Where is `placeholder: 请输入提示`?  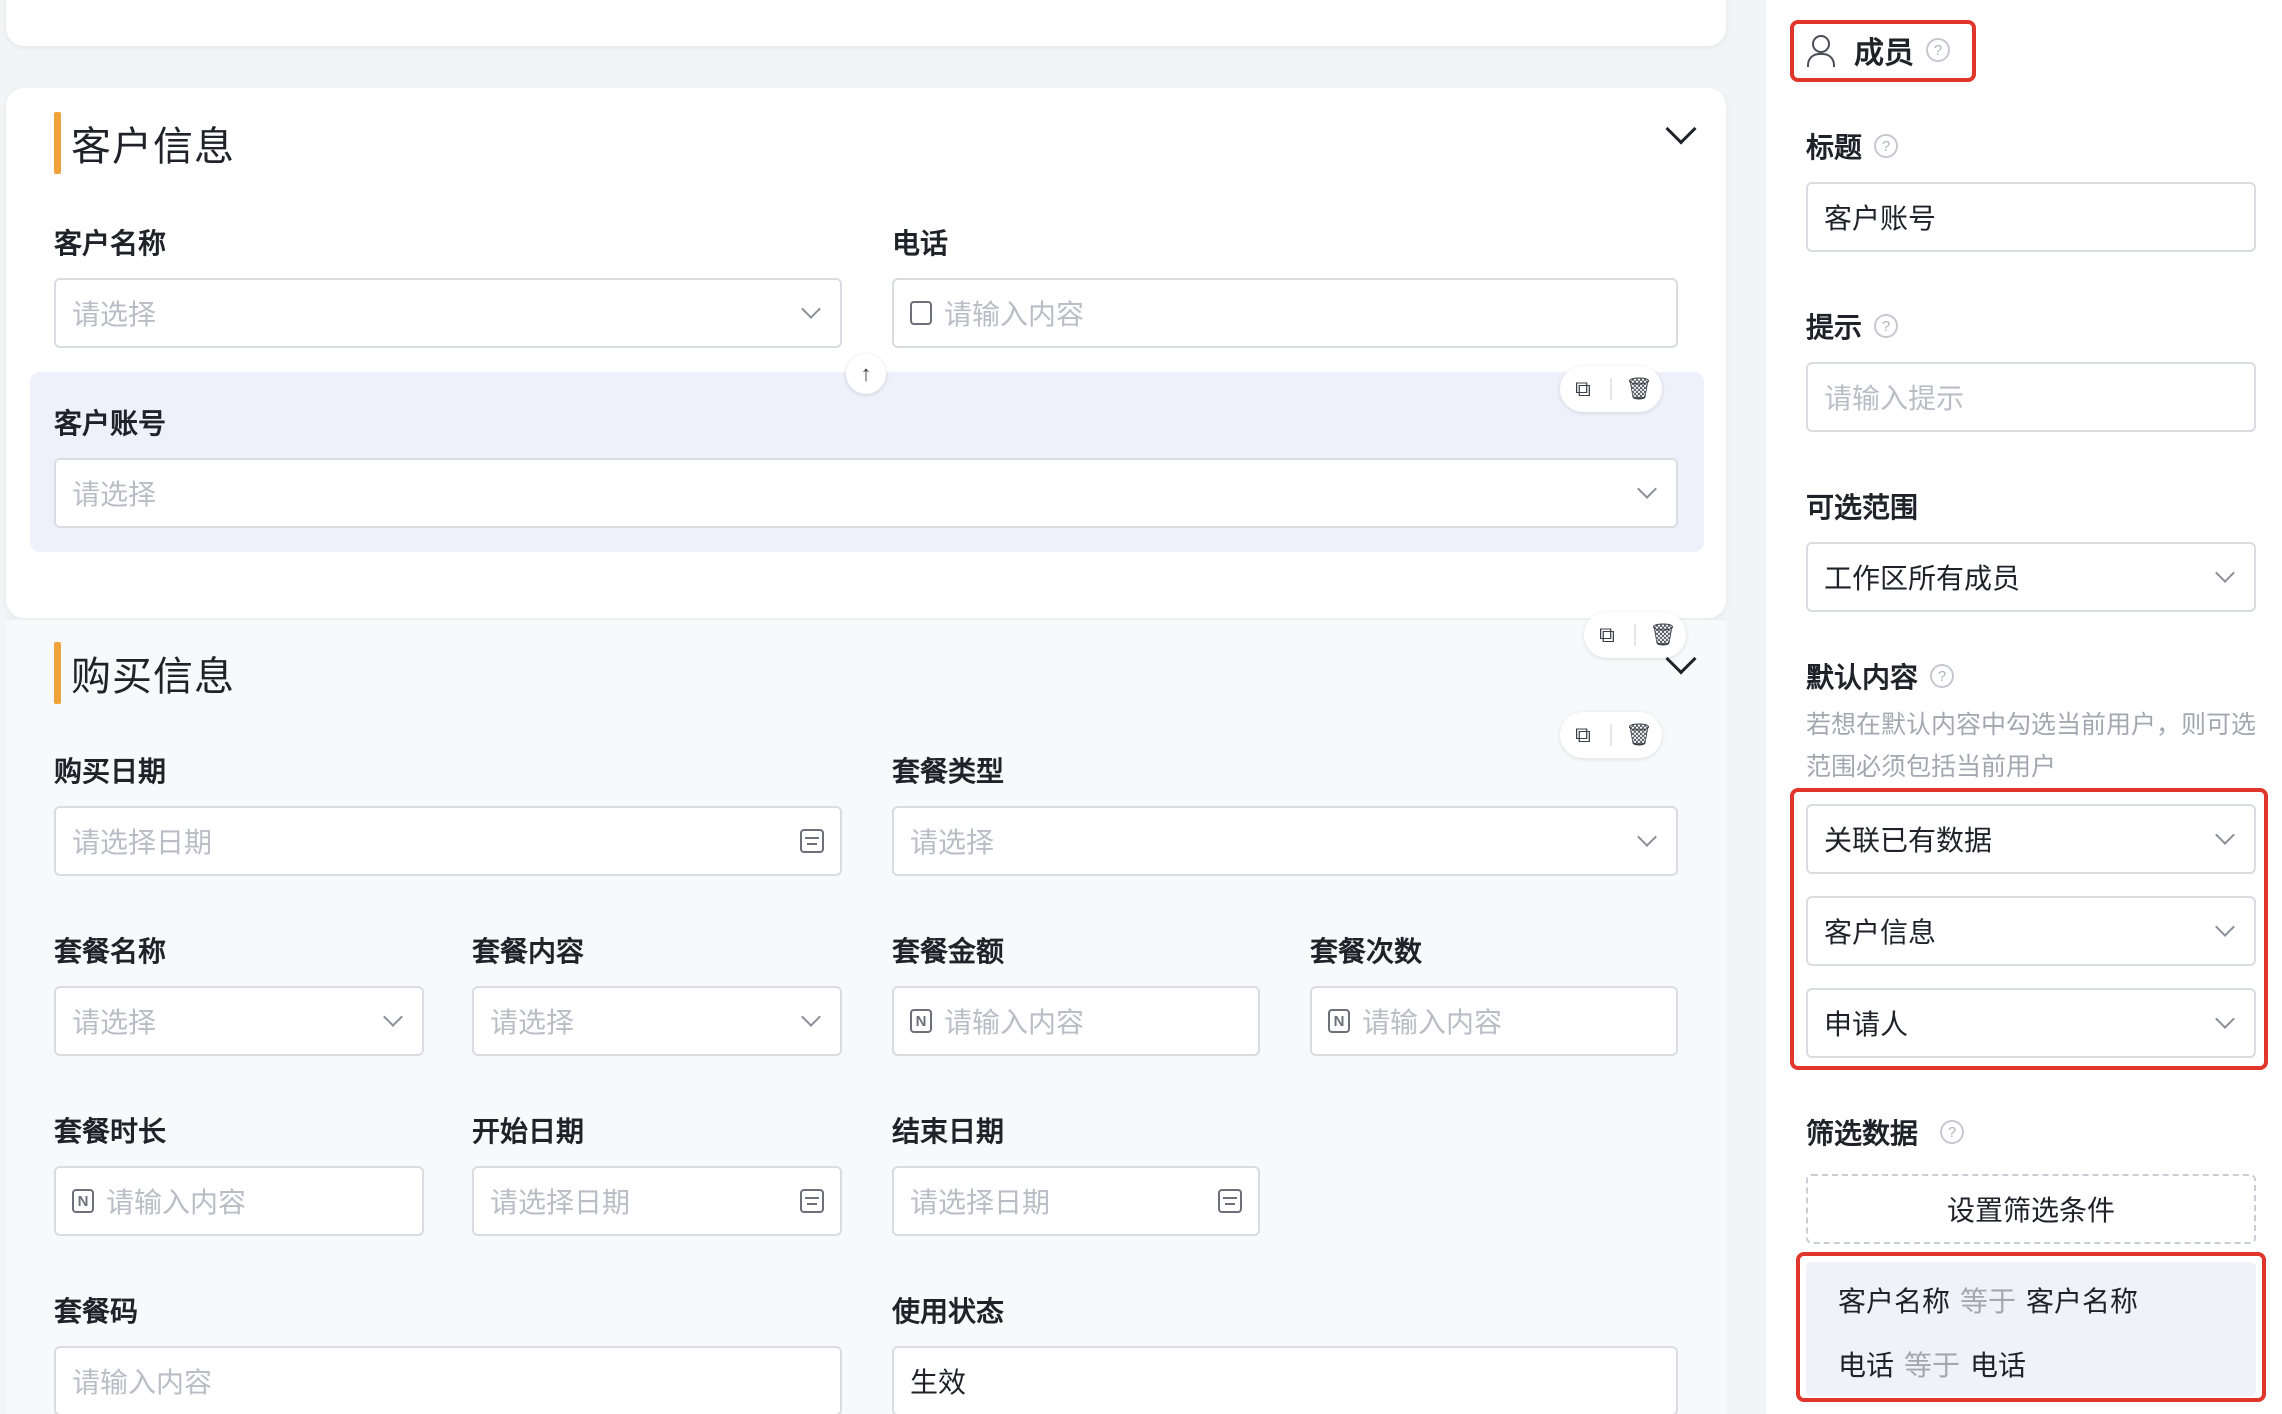
placeholder: 请输入提示 is located at coordinates (1894, 398).